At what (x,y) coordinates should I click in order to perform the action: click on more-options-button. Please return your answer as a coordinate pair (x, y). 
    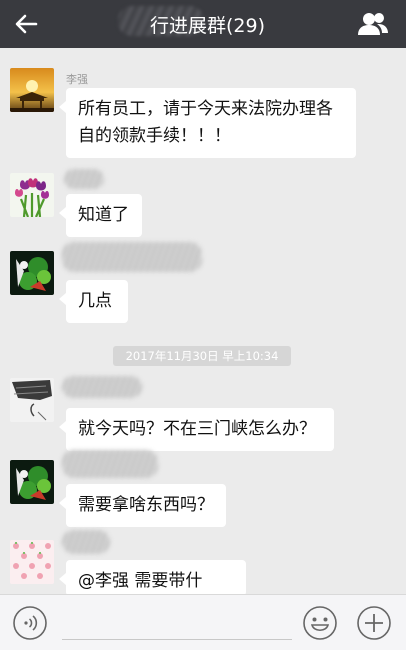
    Looking at the image, I should click on (374, 623).